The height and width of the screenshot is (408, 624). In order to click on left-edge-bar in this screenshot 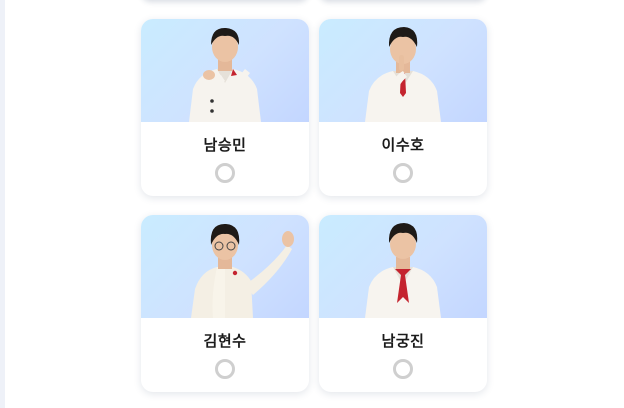, I will do `click(2, 204)`.